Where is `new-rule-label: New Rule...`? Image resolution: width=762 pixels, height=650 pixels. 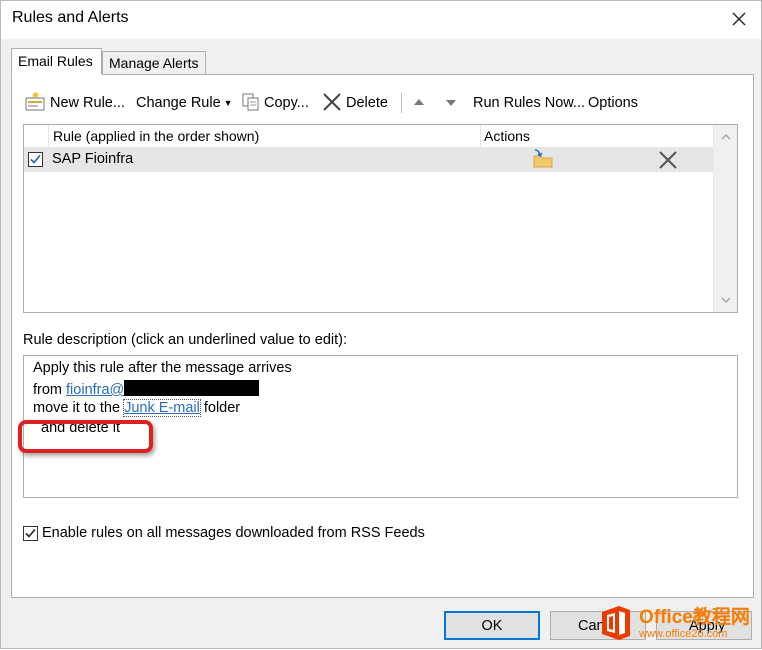 new-rule-label: New Rule... is located at coordinates (87, 103).